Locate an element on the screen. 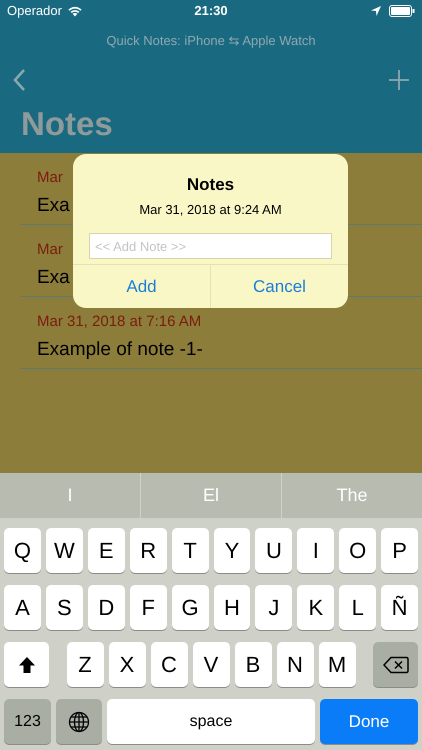 Image resolution: width=422 pixels, height=750 pixels. dialog-button: Add is located at coordinates (141, 286).